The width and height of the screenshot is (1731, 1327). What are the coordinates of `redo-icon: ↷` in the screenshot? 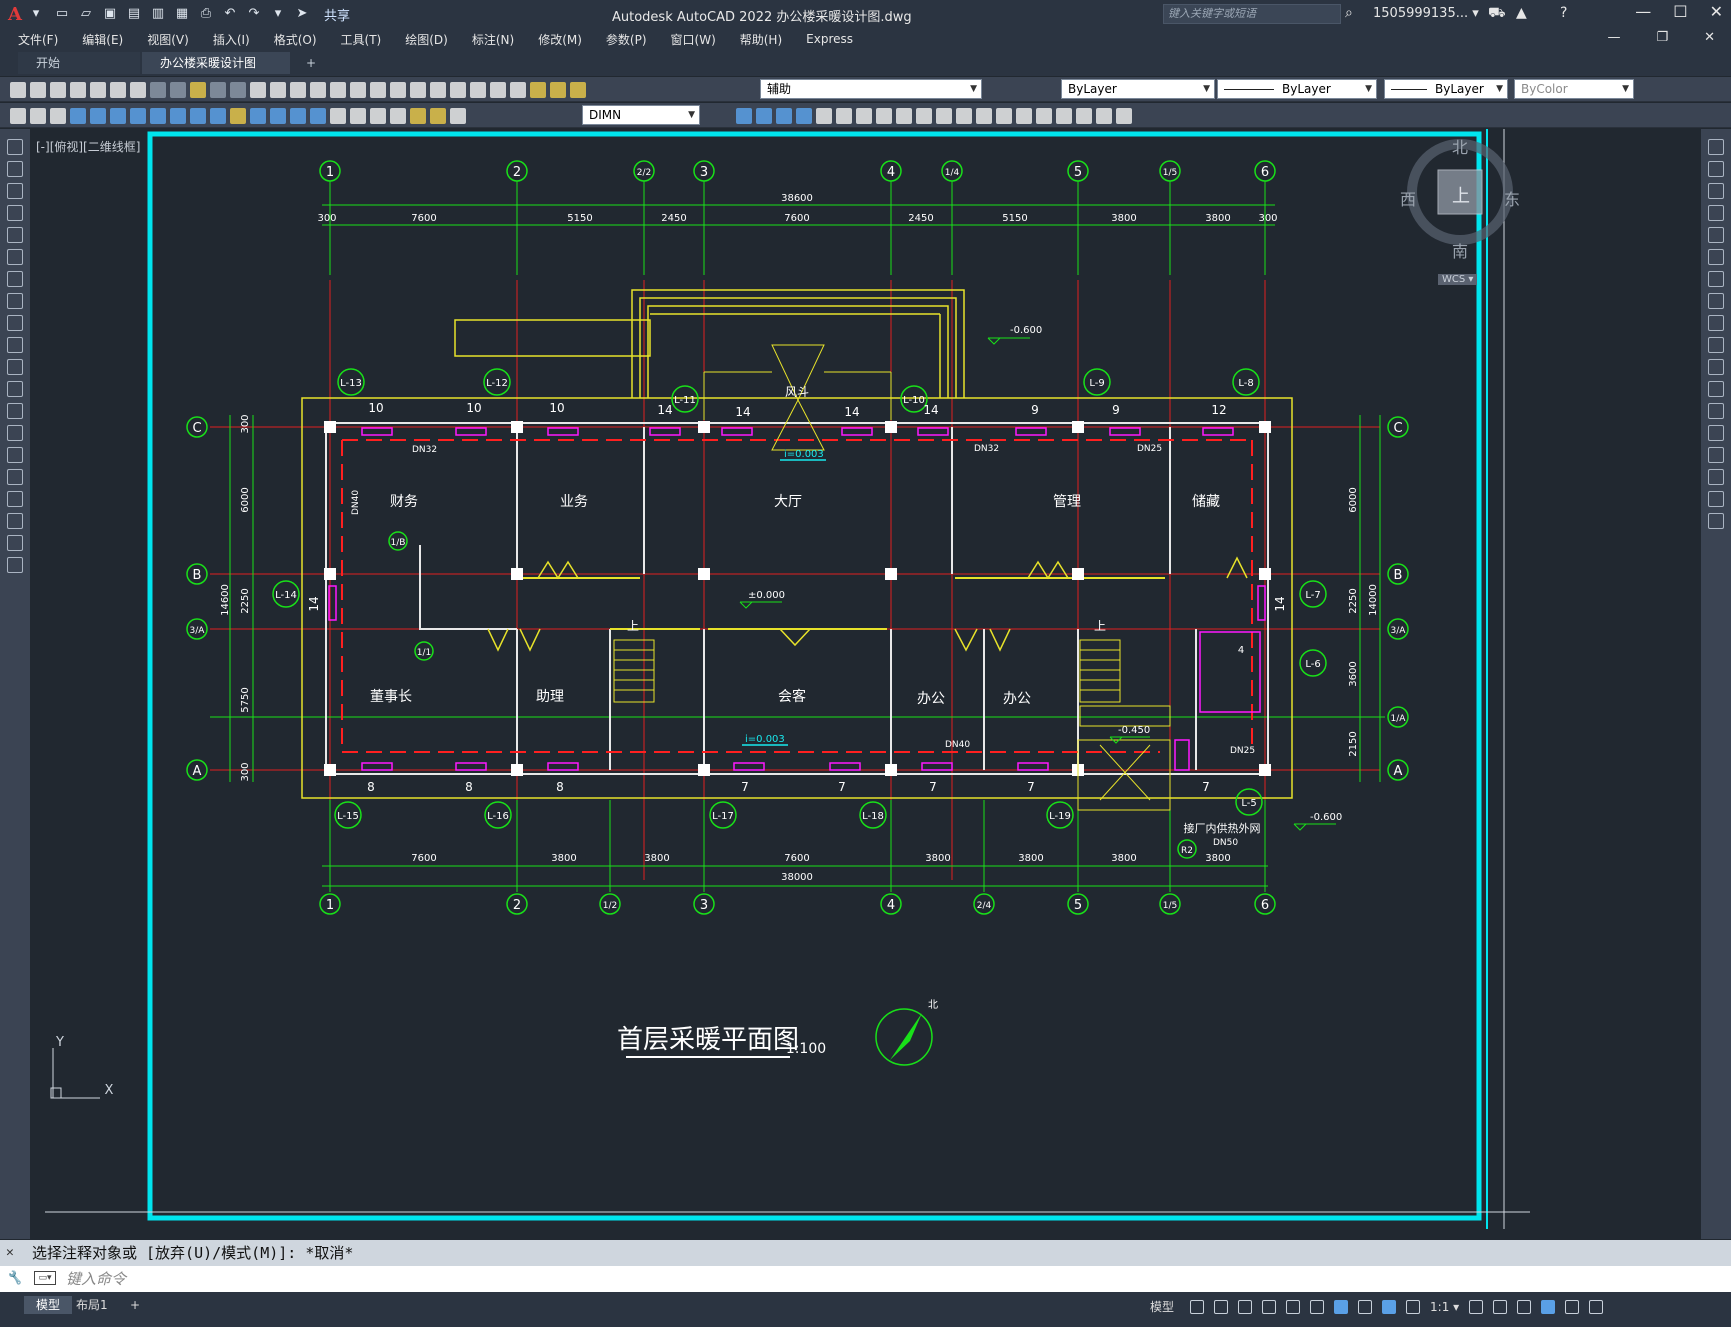 It's located at (254, 14).